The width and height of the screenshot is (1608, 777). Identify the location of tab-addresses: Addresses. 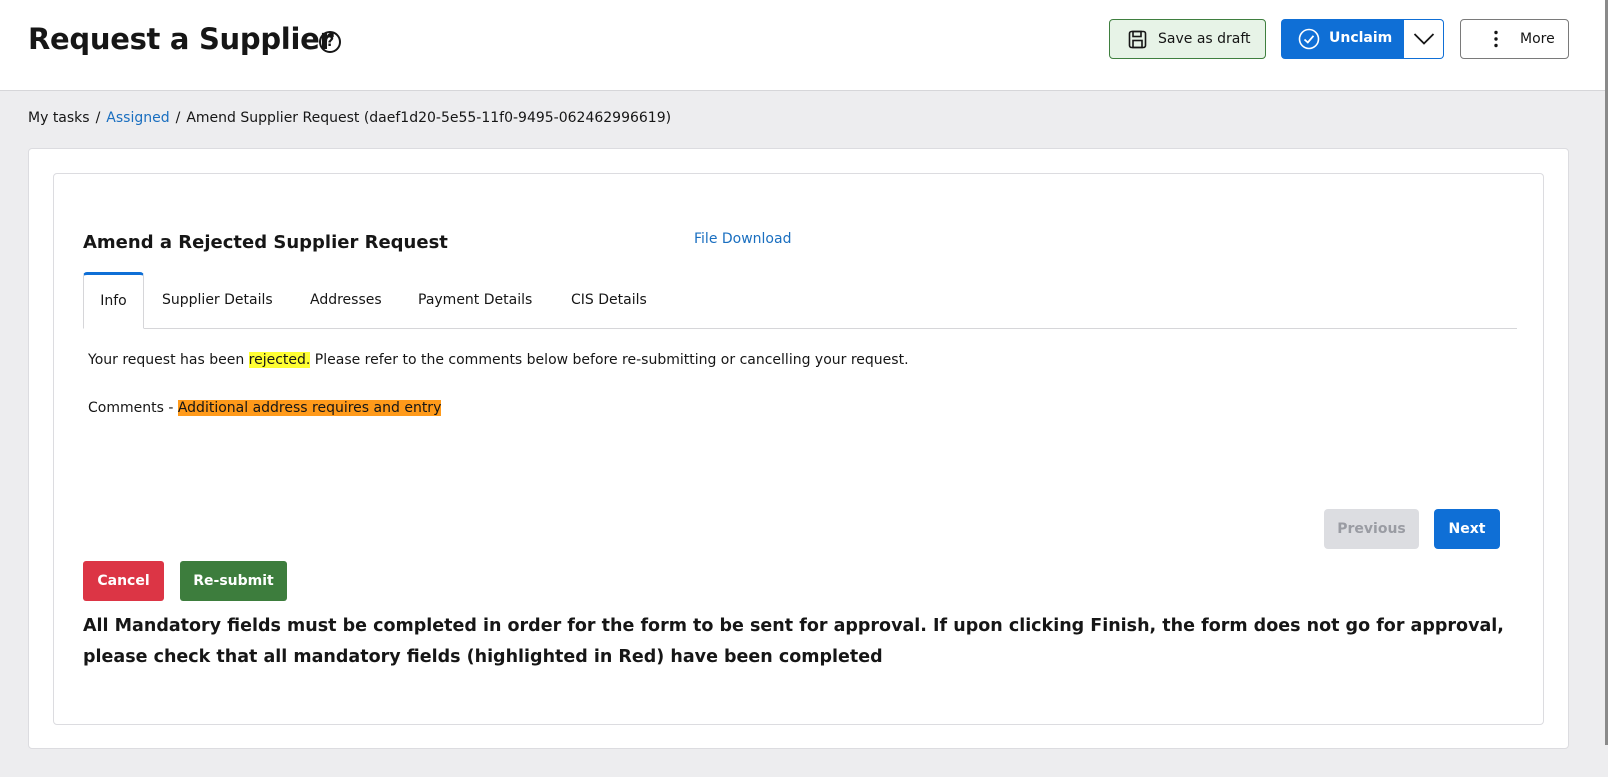
(346, 300).